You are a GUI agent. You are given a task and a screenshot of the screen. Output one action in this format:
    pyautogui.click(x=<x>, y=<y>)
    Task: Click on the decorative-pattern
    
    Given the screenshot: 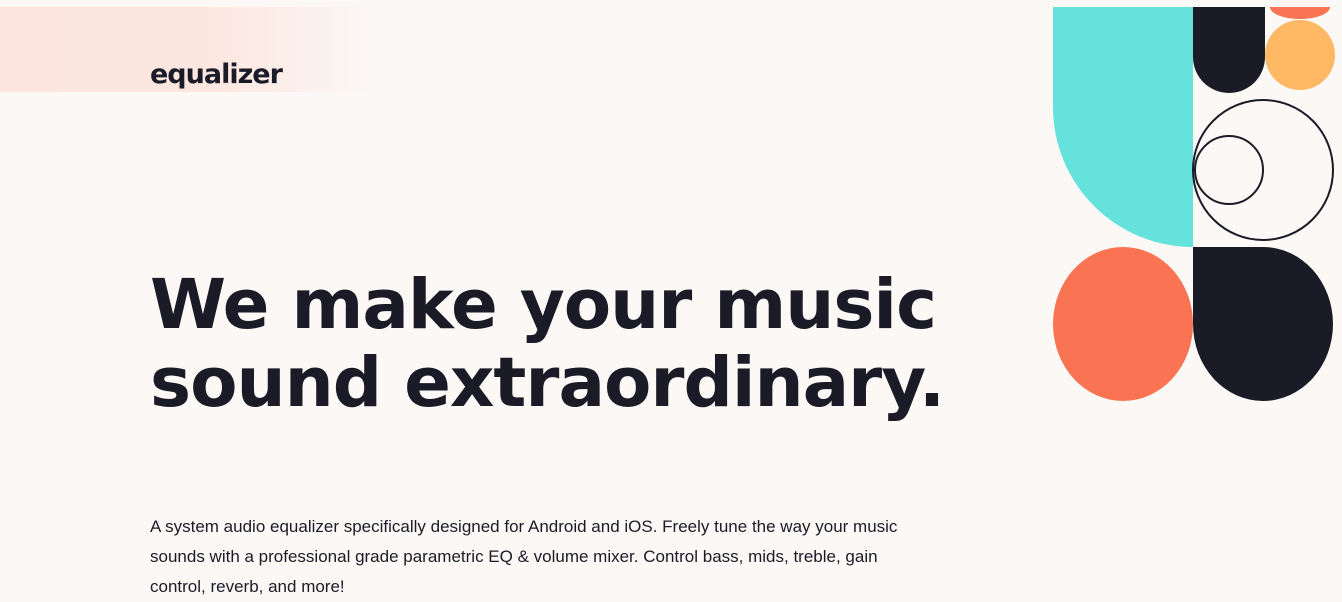 What is the action you would take?
    pyautogui.click(x=1194, y=204)
    